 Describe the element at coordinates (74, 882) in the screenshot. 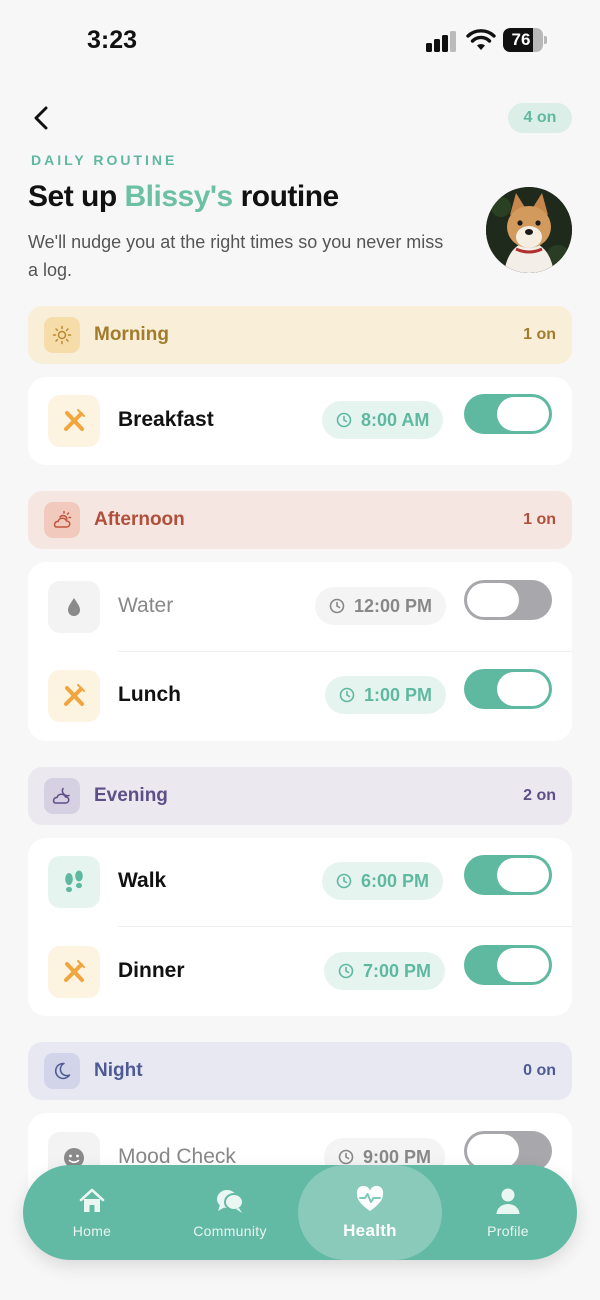

I see `paw-prints-icon` at that location.